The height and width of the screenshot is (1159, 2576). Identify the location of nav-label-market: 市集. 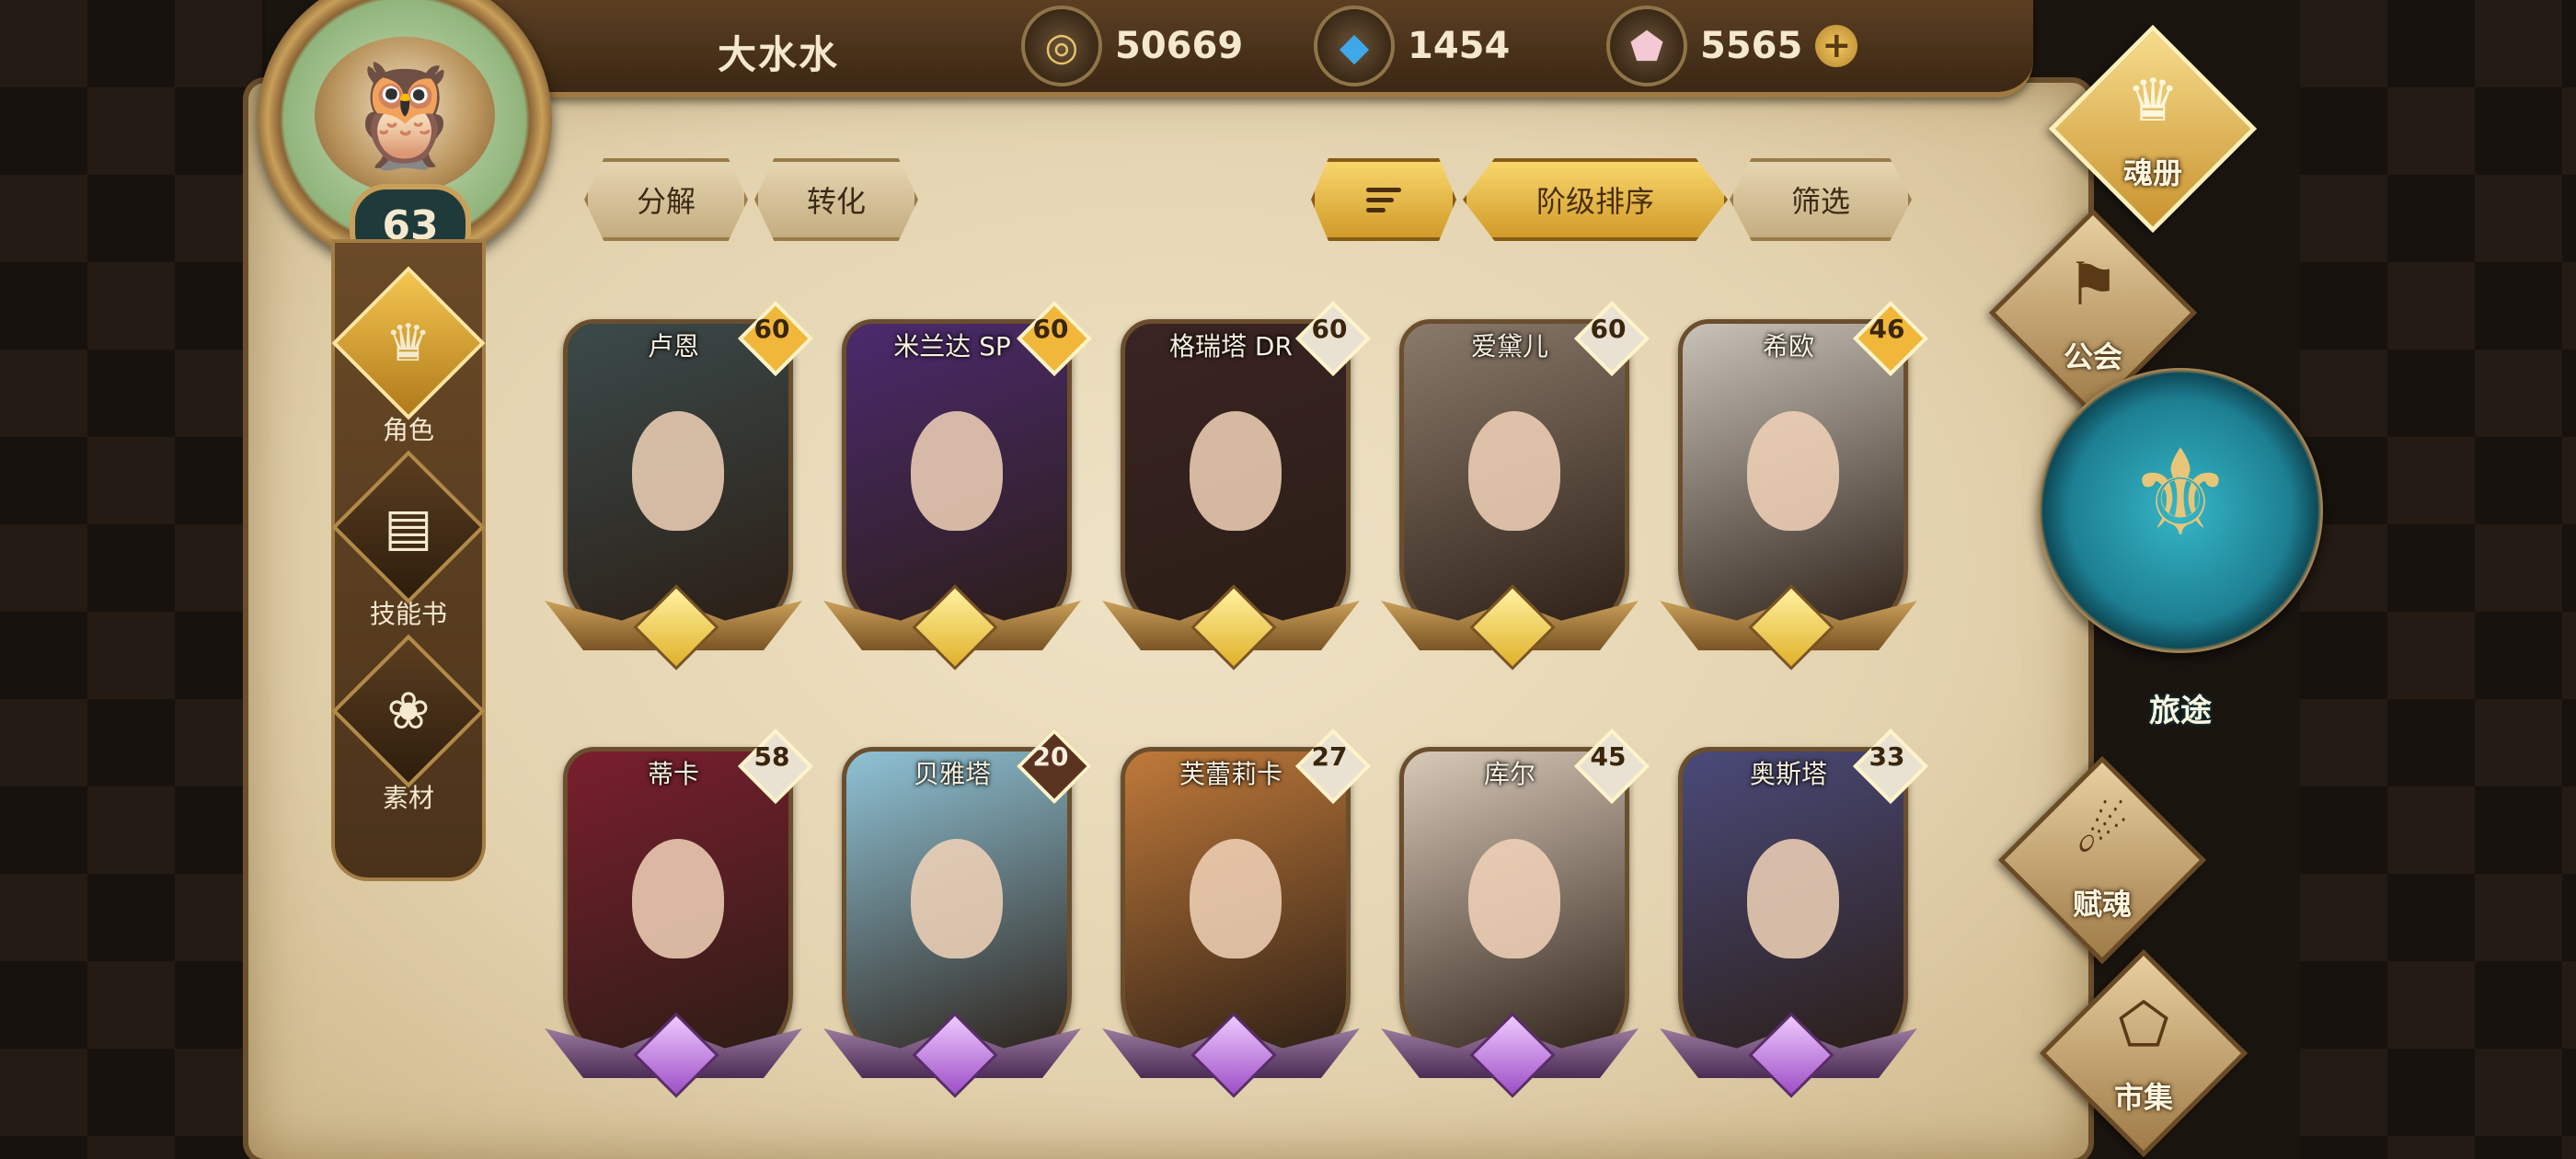
(2143, 1097).